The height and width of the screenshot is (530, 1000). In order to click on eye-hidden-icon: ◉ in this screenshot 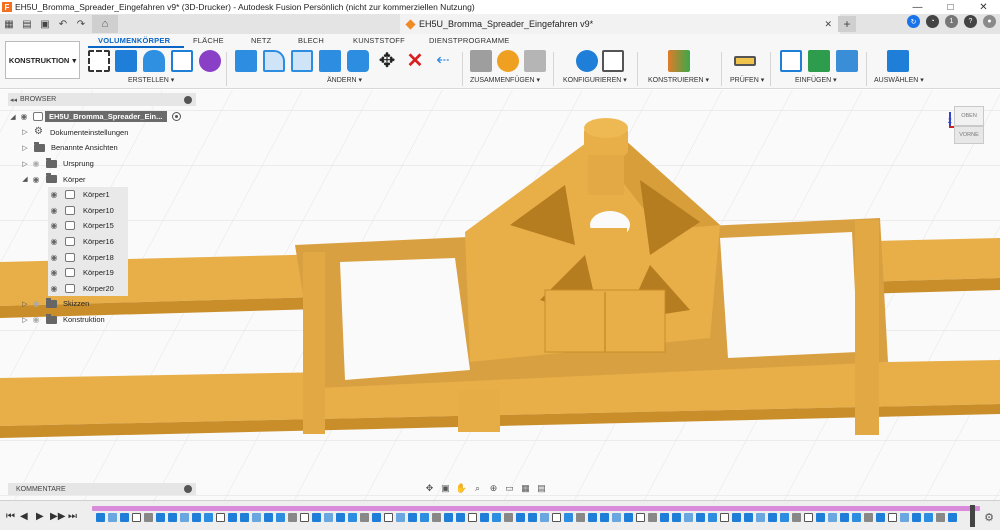, I will do `click(36, 319)`.